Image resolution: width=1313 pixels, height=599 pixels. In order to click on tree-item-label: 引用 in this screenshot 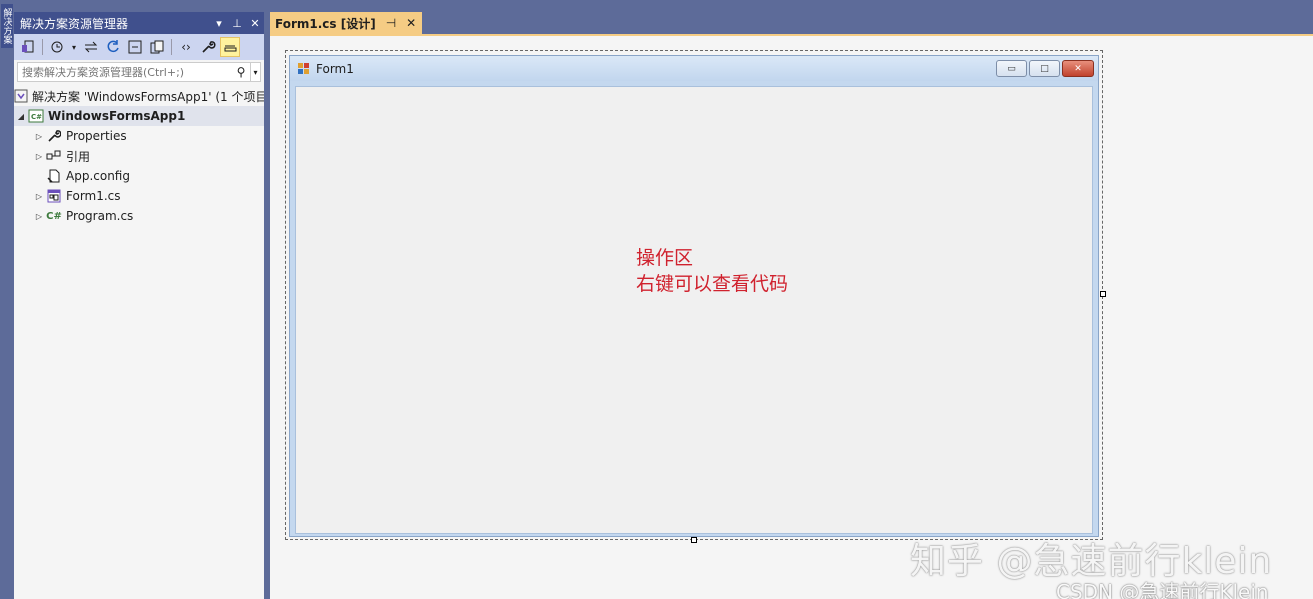, I will do `click(78, 156)`.